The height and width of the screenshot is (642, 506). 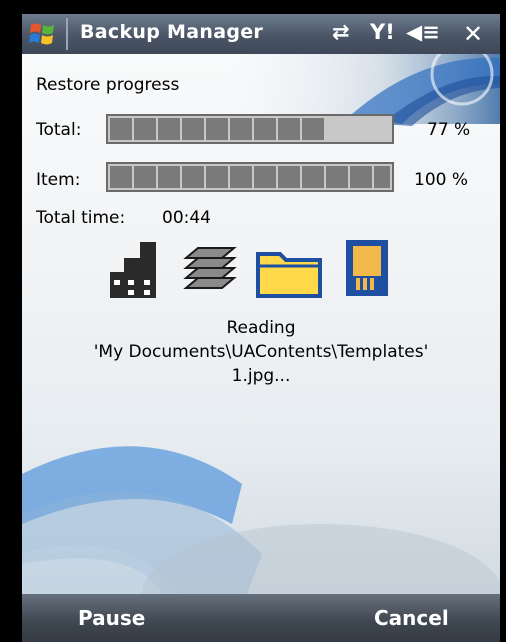 I want to click on storage-stack-icon, so click(x=133, y=270).